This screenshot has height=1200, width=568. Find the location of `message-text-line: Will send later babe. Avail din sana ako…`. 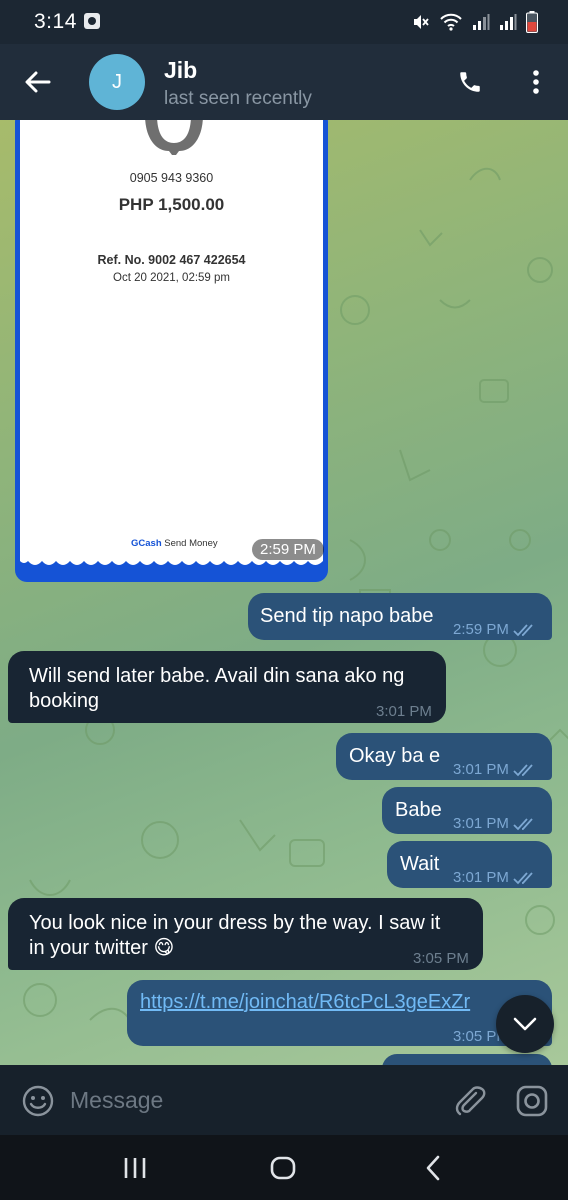

message-text-line: Will send later babe. Avail din sana ako… is located at coordinates (217, 676).